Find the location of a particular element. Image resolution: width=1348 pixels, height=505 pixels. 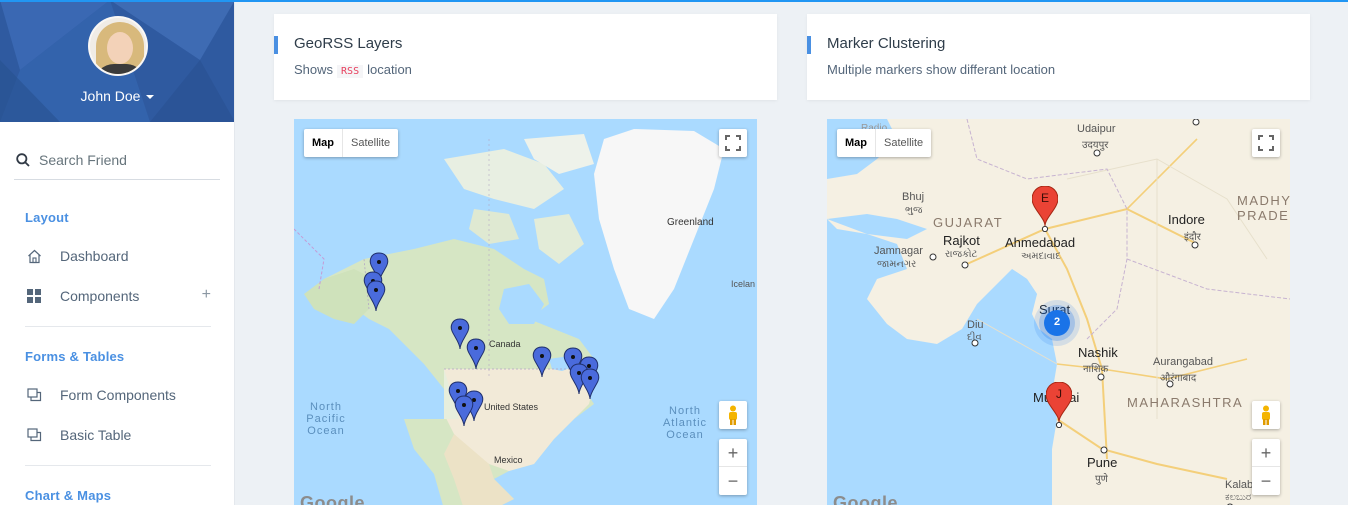

sidebar-item-form-components: Form Components is located at coordinates (120, 395).